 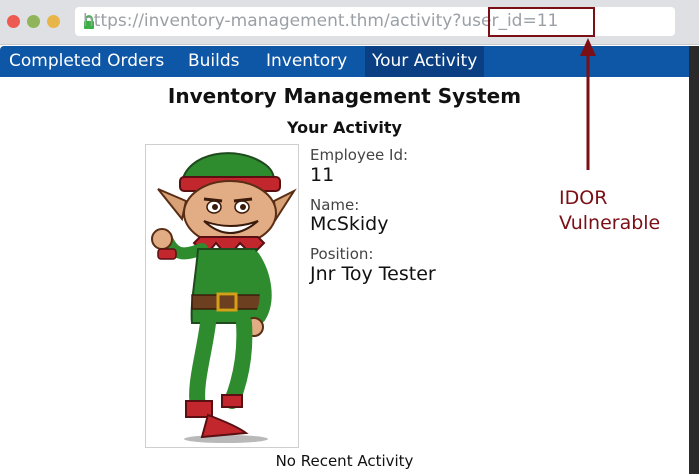 What do you see at coordinates (609, 211) in the screenshot?
I see `annotation-label: IDOR Vulnerable` at bounding box center [609, 211].